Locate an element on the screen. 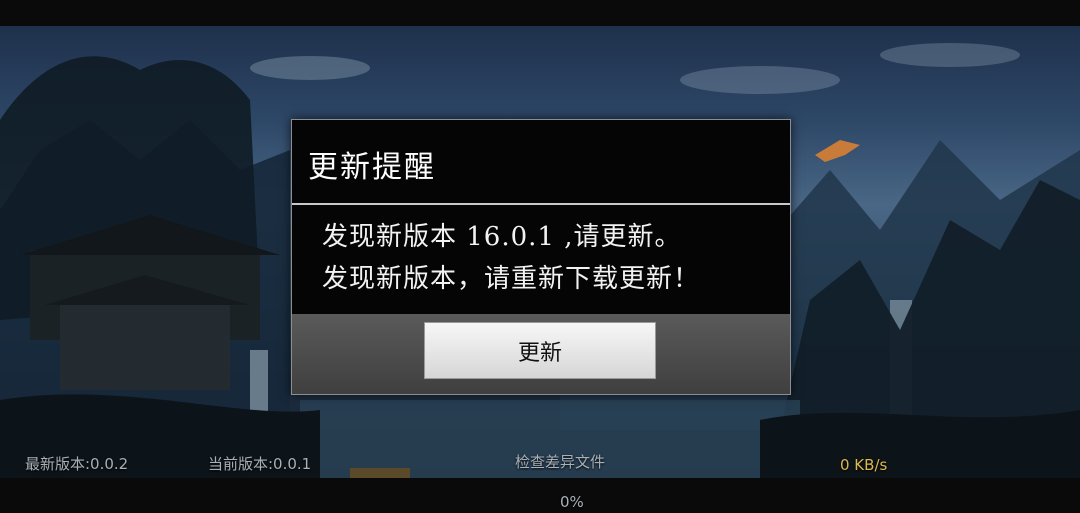  latest-version-label: 最新版本:0.0.2 is located at coordinates (77, 464).